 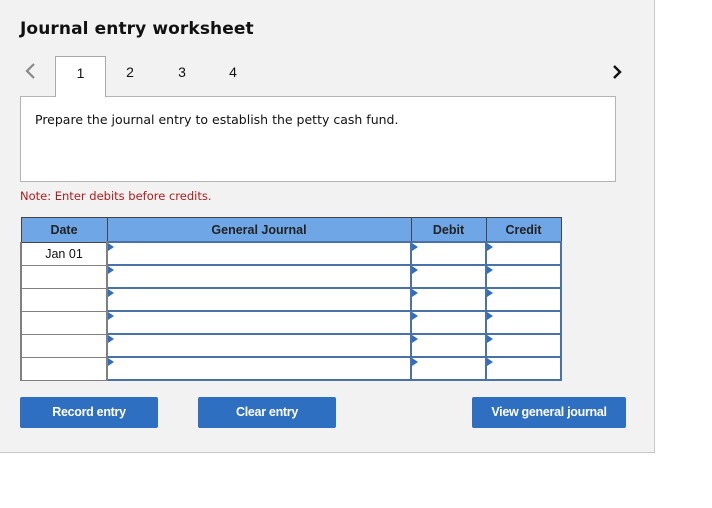 What do you see at coordinates (80, 73) in the screenshot?
I see `tab-label: 1` at bounding box center [80, 73].